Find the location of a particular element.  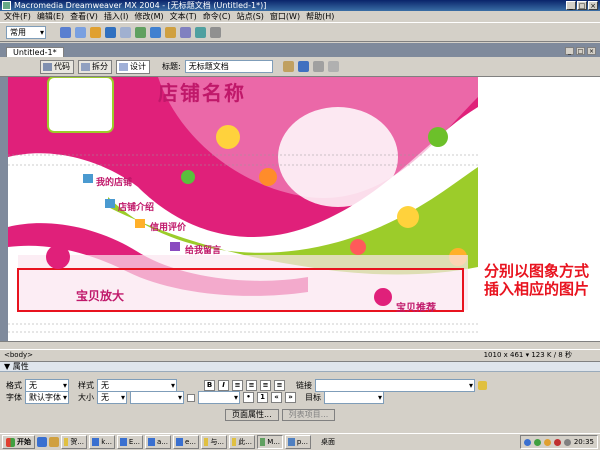

media-icon is located at coordinates (155, 32).